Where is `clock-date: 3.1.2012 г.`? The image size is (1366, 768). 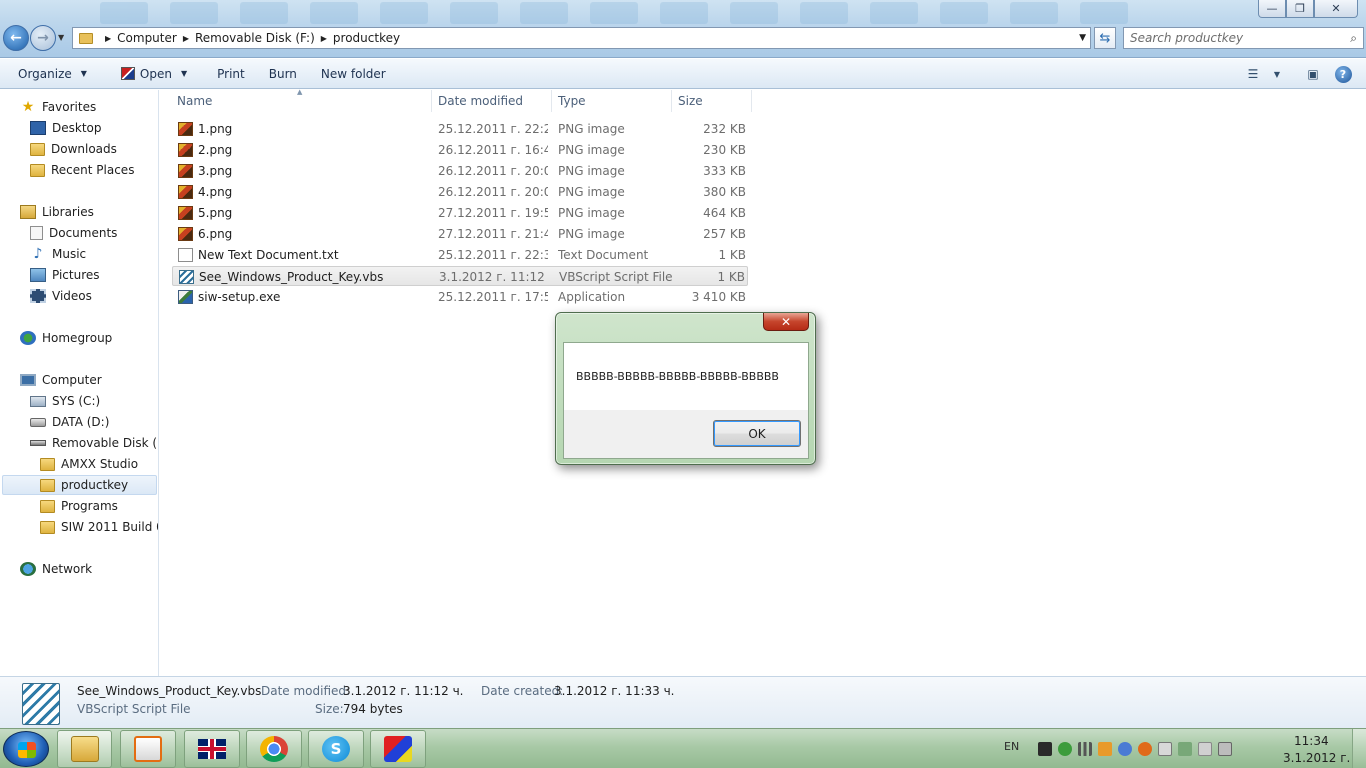
clock-date: 3.1.2012 г. is located at coordinates (1316, 758).